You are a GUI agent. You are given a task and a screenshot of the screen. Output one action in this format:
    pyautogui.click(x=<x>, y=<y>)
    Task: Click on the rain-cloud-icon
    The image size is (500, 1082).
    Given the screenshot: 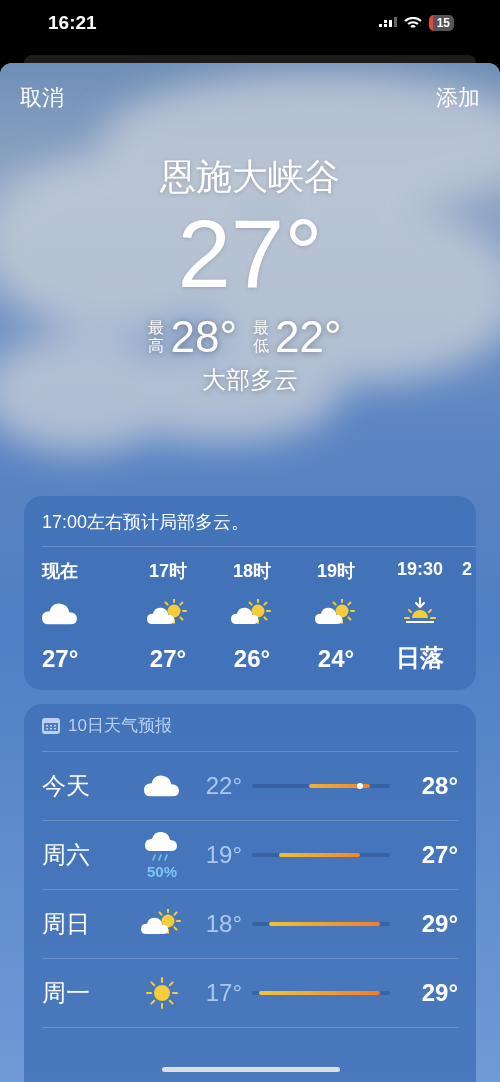 What is the action you would take?
    pyautogui.click(x=162, y=846)
    